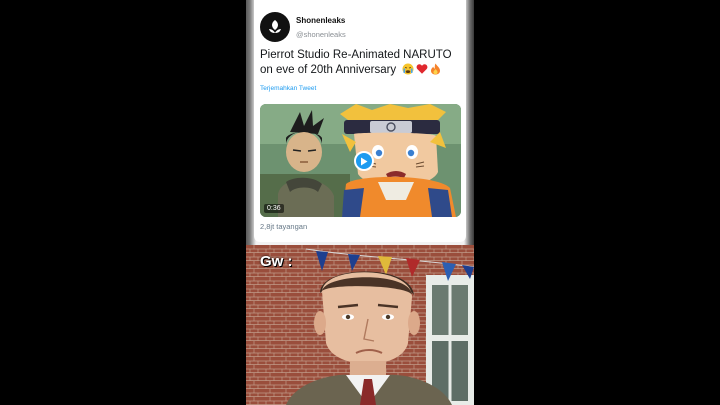 The width and height of the screenshot is (720, 405). I want to click on video-duration: 0:36, so click(274, 208).